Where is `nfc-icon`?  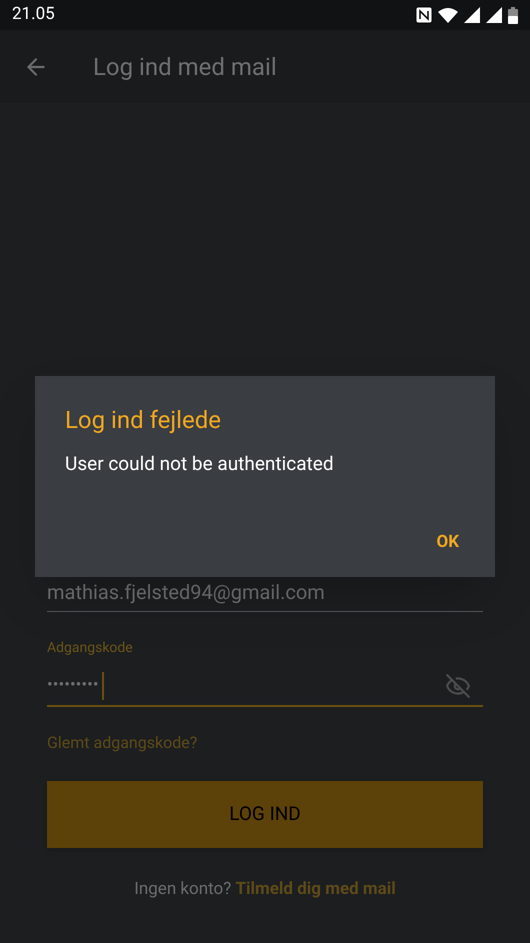
nfc-icon is located at coordinates (424, 15).